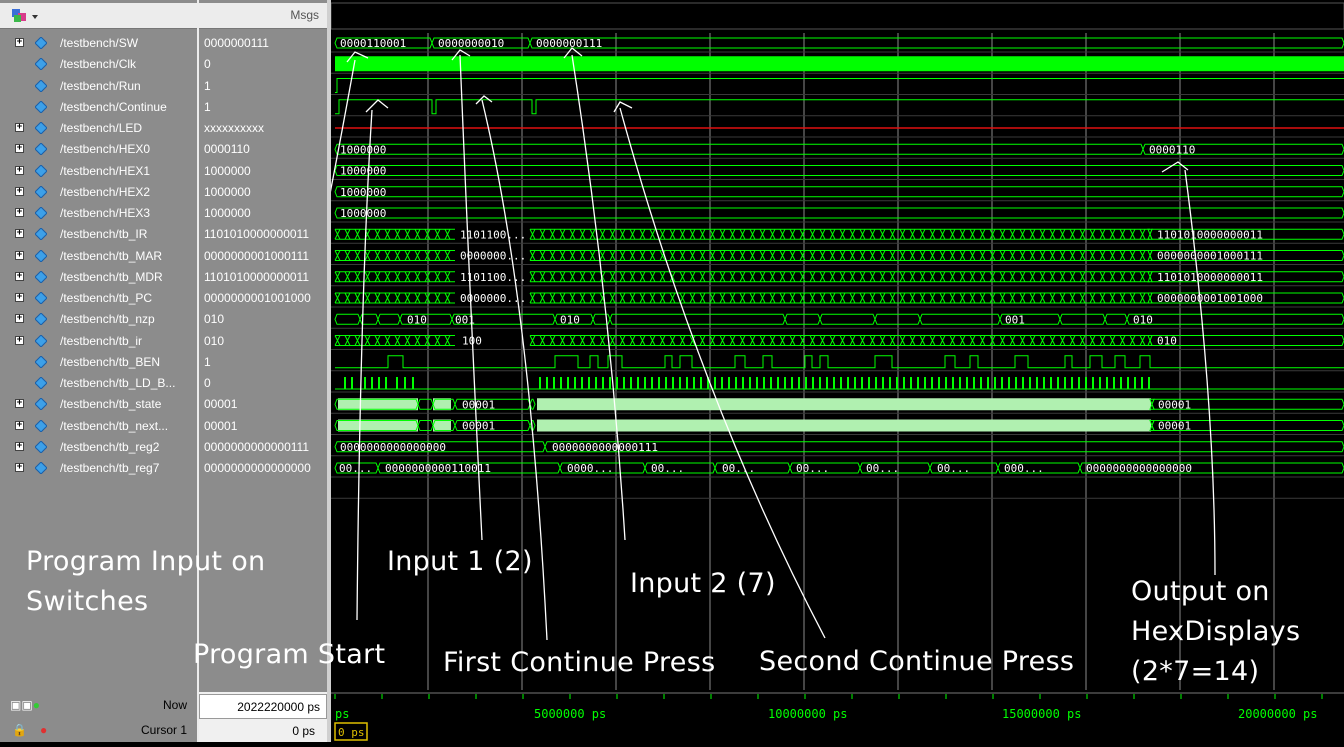  Describe the element at coordinates (98, 128) in the screenshot. I see `signal-row: + /testbench/LED` at that location.